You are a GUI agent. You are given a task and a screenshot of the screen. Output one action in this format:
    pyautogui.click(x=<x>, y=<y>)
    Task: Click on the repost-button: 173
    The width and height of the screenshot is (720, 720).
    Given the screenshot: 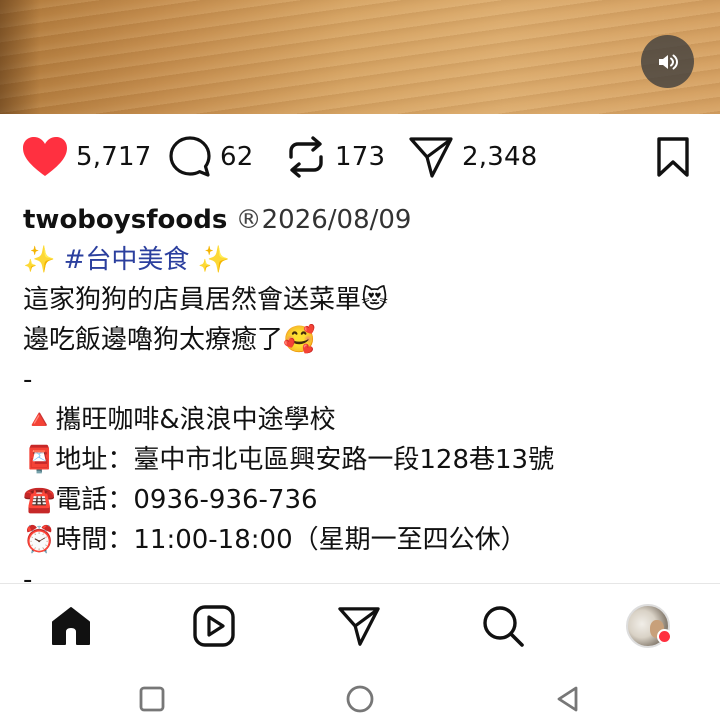 What is the action you would take?
    pyautogui.click(x=335, y=157)
    